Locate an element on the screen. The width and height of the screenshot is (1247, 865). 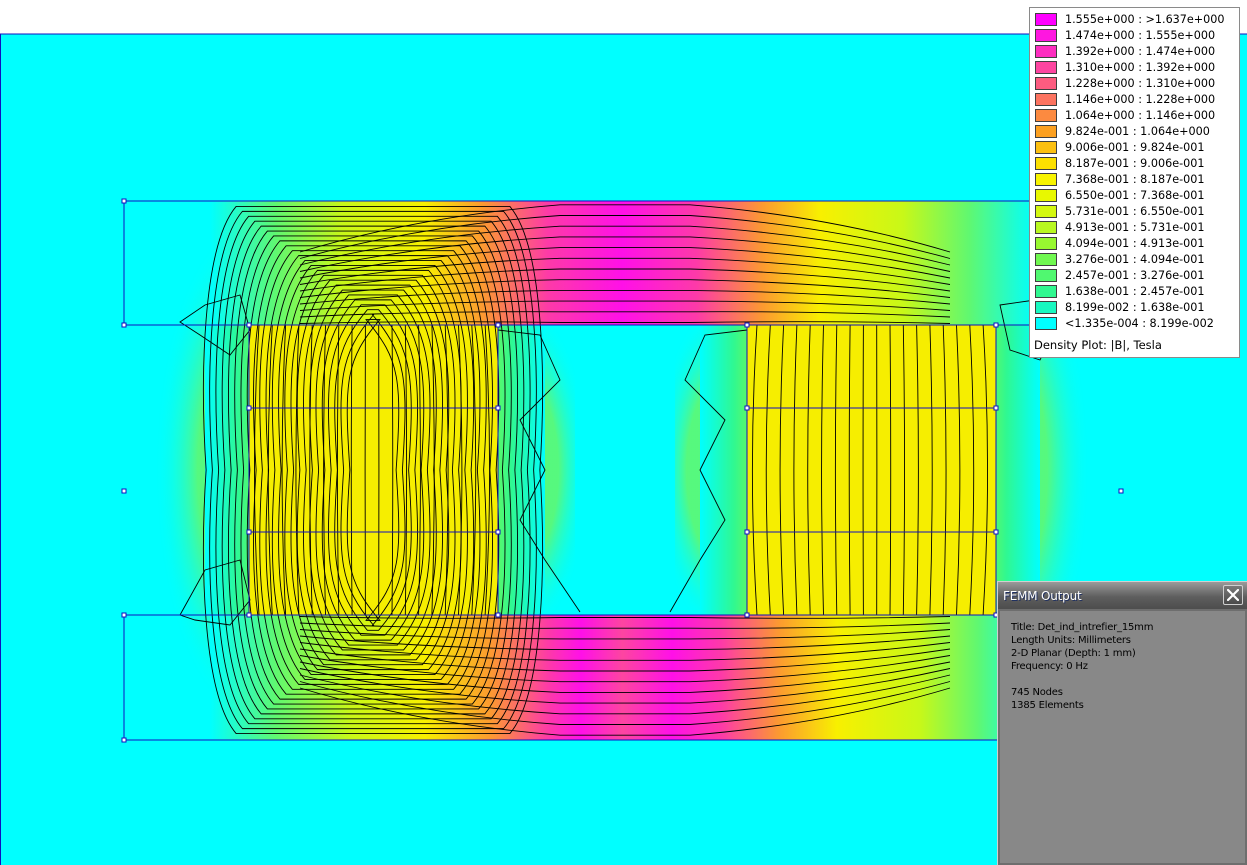
legend-range-label: 4.094e-001 : 4.913e-001 is located at coordinates (1135, 243).